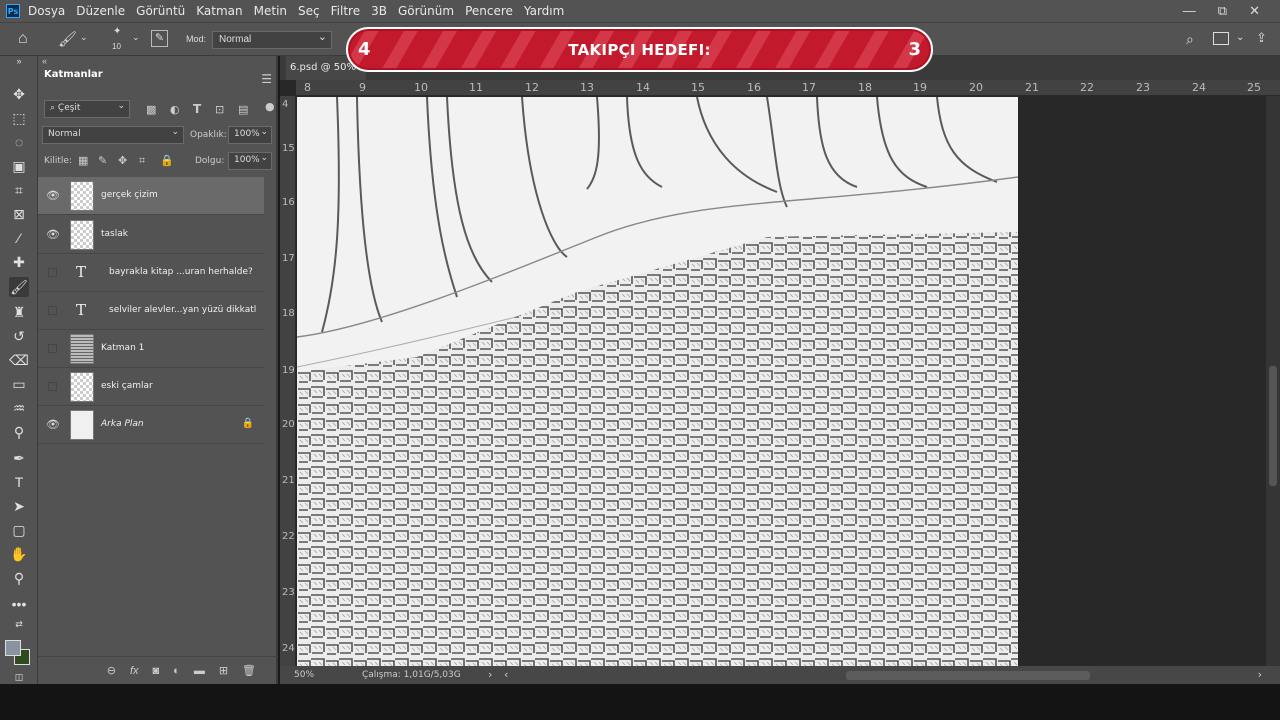 This screenshot has width=1280, height=720. I want to click on move-tool-icon: ✥, so click(19, 94).